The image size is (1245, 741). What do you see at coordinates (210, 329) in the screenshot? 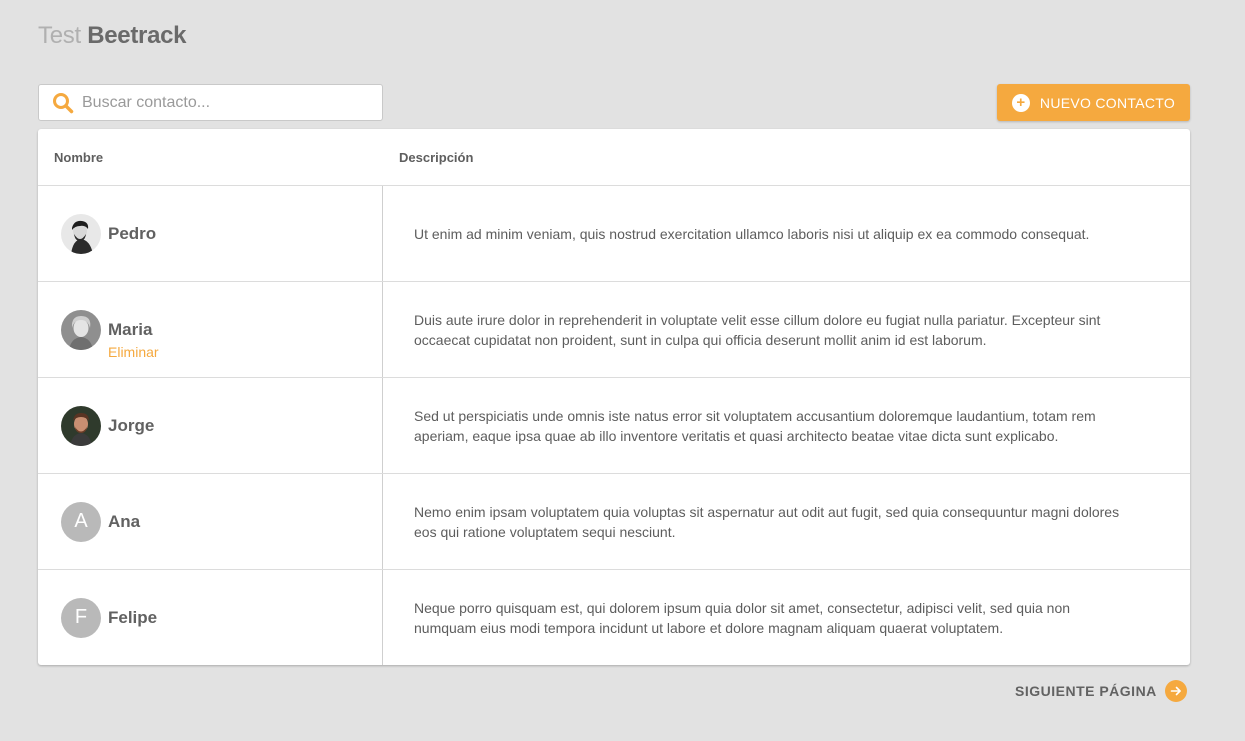
I see `name-cell: Maria Eliminar` at bounding box center [210, 329].